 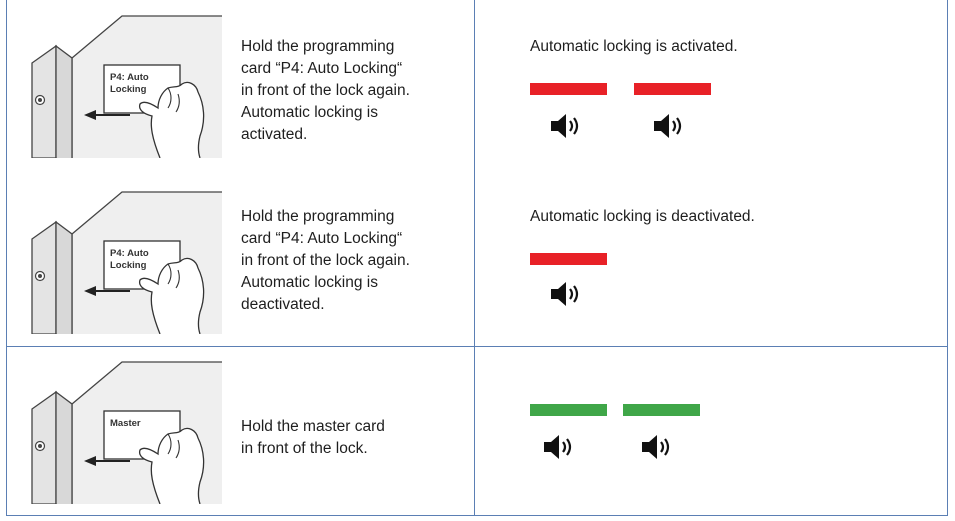 What do you see at coordinates (477, 346) in the screenshot?
I see `row-divider` at bounding box center [477, 346].